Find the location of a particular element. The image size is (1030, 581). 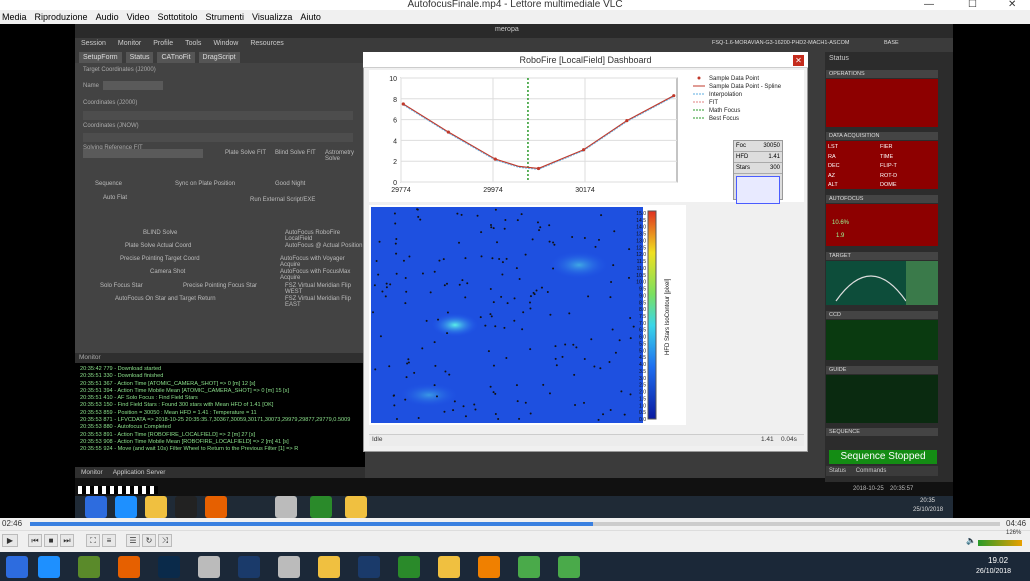

astrometry-solve-button: Astrometry Solve is located at coordinates (345, 156).